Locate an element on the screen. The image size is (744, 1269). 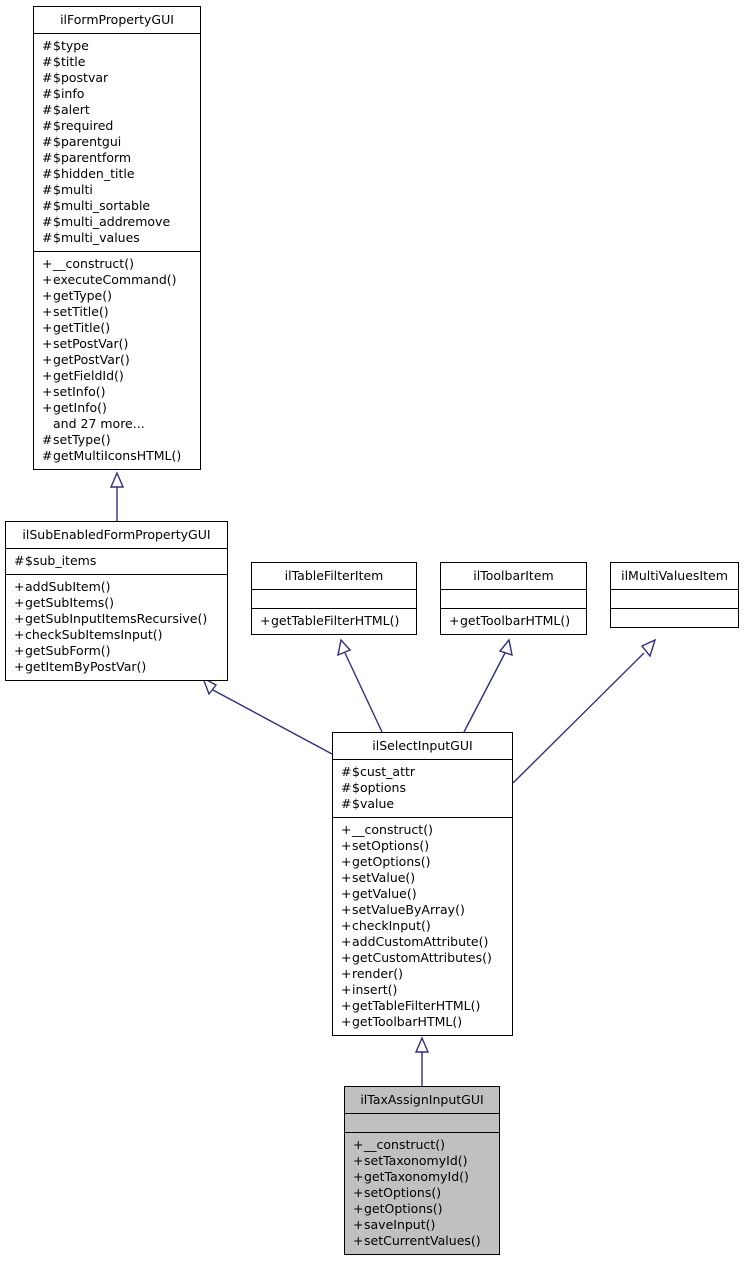
operation-row: +checkSubItemsInput() is located at coordinates (117, 635).